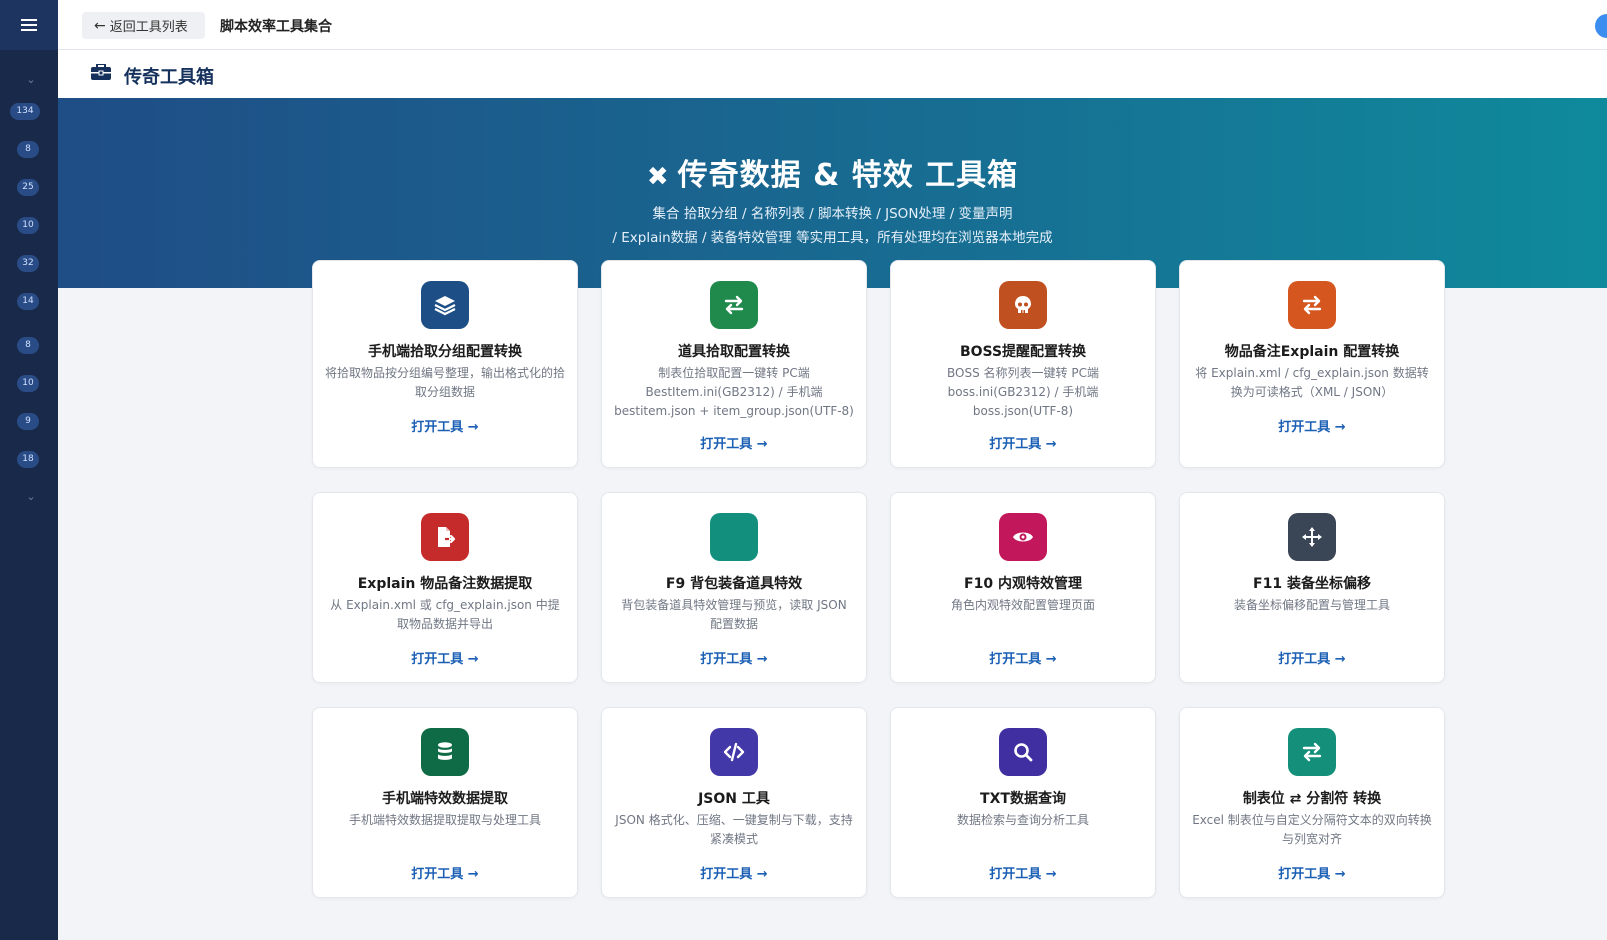  I want to click on card-title: JSON 工具, so click(734, 799).